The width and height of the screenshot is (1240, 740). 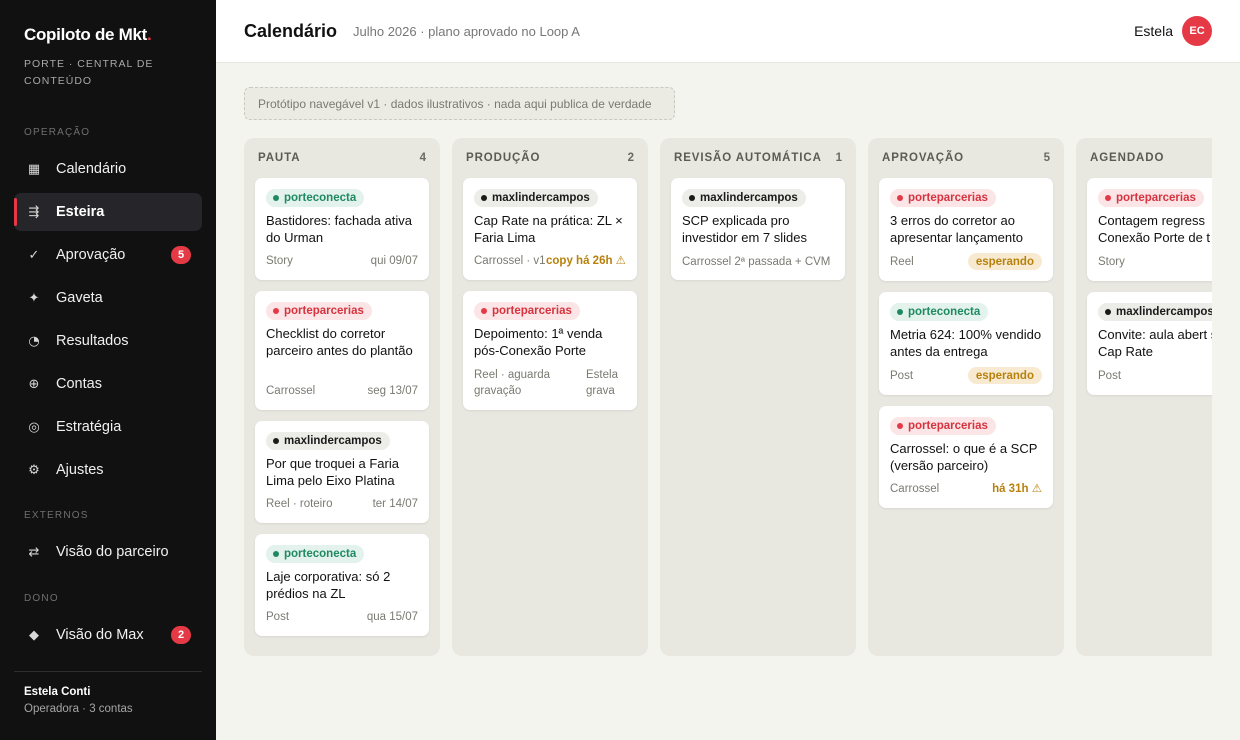 What do you see at coordinates (34, 635) in the screenshot?
I see `diamond-icon: ◆` at bounding box center [34, 635].